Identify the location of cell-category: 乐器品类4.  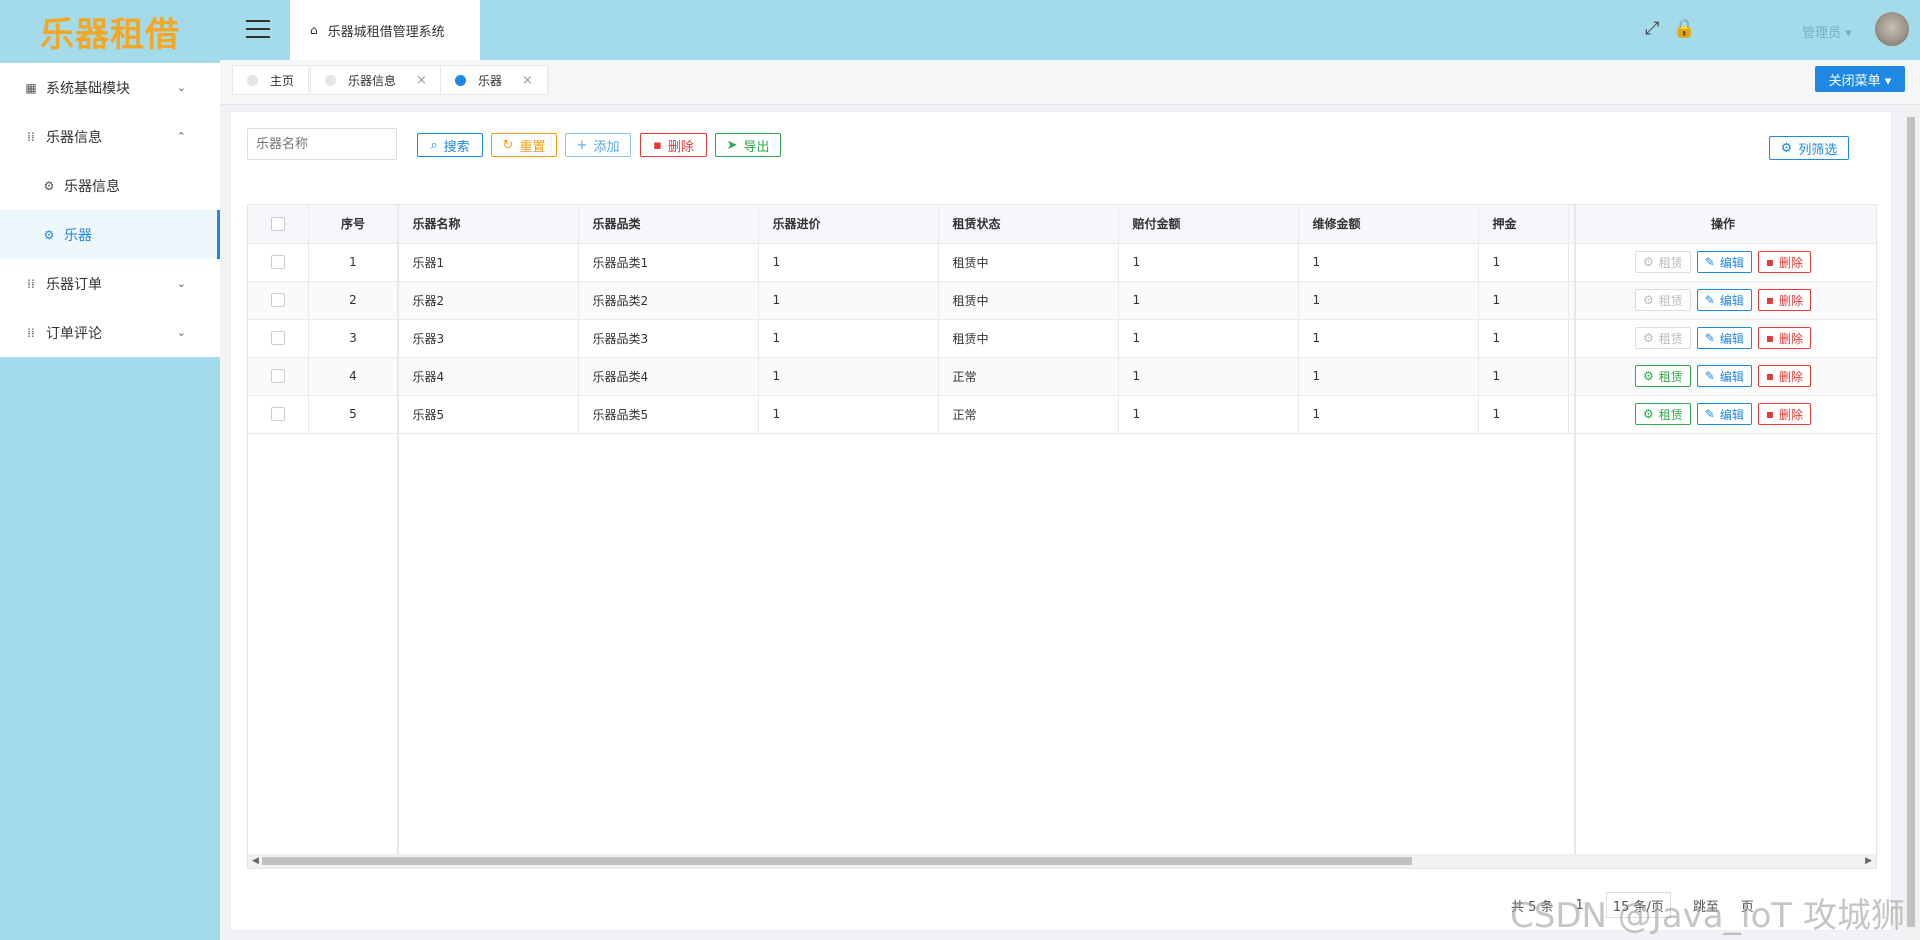
(668, 376).